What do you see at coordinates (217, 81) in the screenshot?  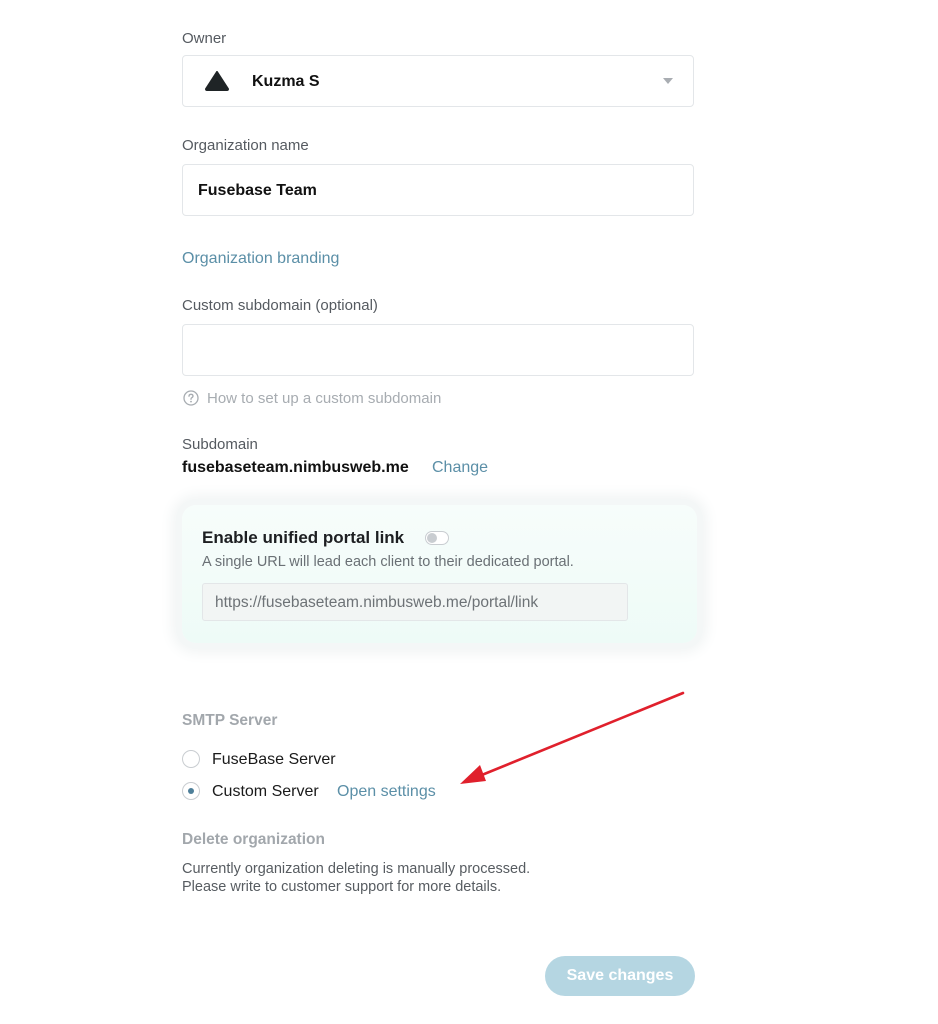 I see `owner-avatar-icon` at bounding box center [217, 81].